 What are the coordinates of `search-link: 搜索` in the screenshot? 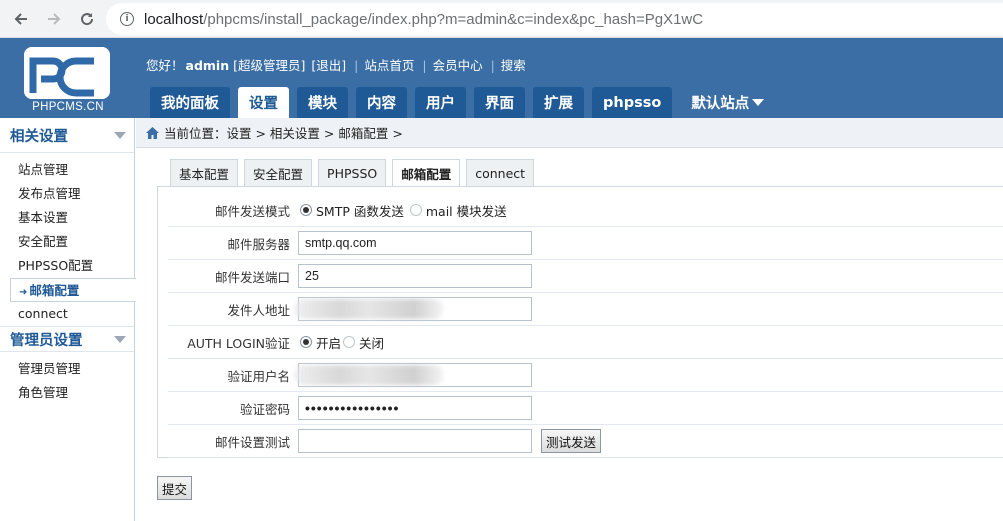 It's located at (513, 65).